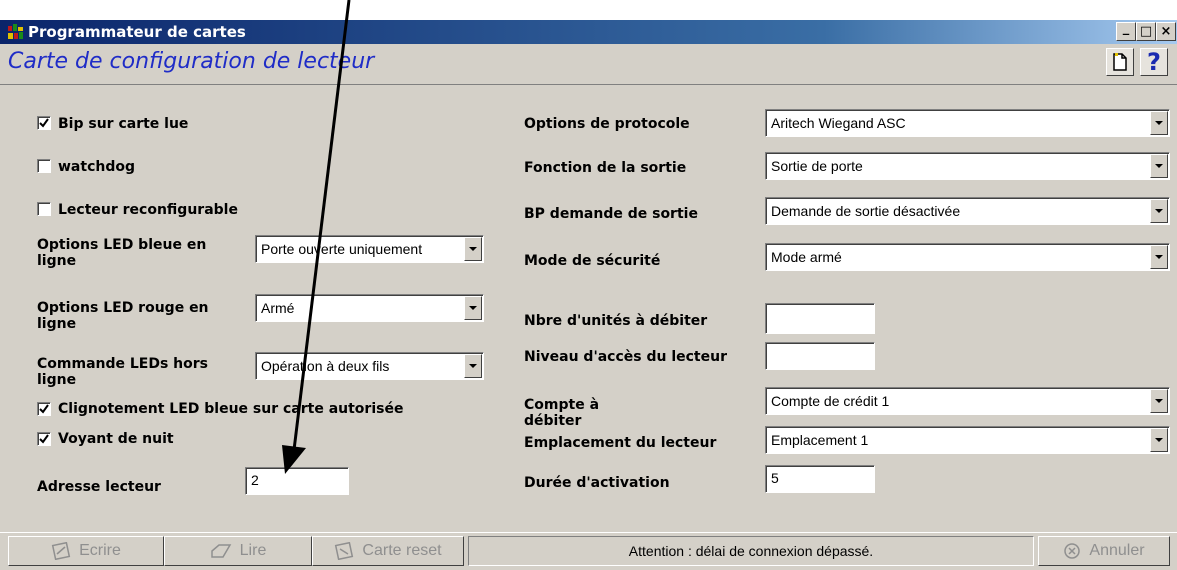  What do you see at coordinates (100, 550) in the screenshot?
I see `ecrire-label: Ecrire` at bounding box center [100, 550].